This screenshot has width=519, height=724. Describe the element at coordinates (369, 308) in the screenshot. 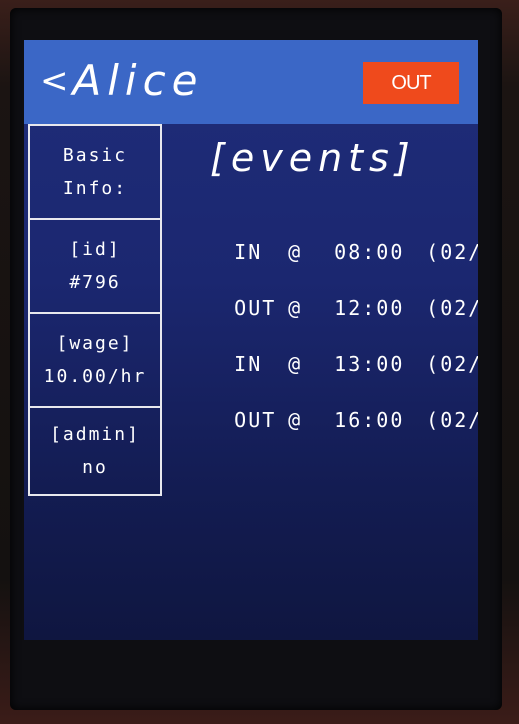

I see `event-time: 12:00` at that location.